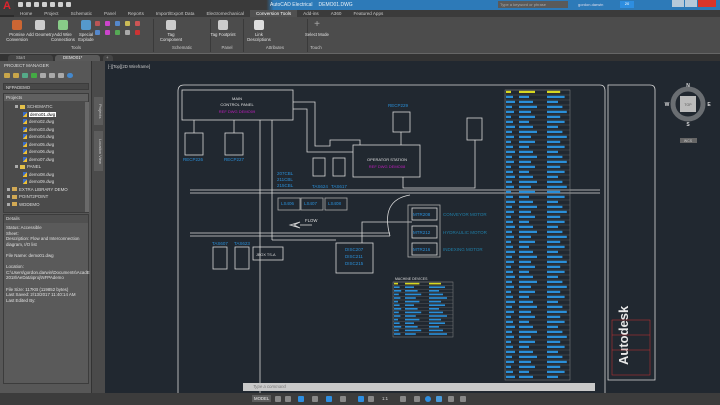  Describe the element at coordinates (237, 104) in the screenshot. I see `main-panel-label: CONTROL PANEL` at that location.